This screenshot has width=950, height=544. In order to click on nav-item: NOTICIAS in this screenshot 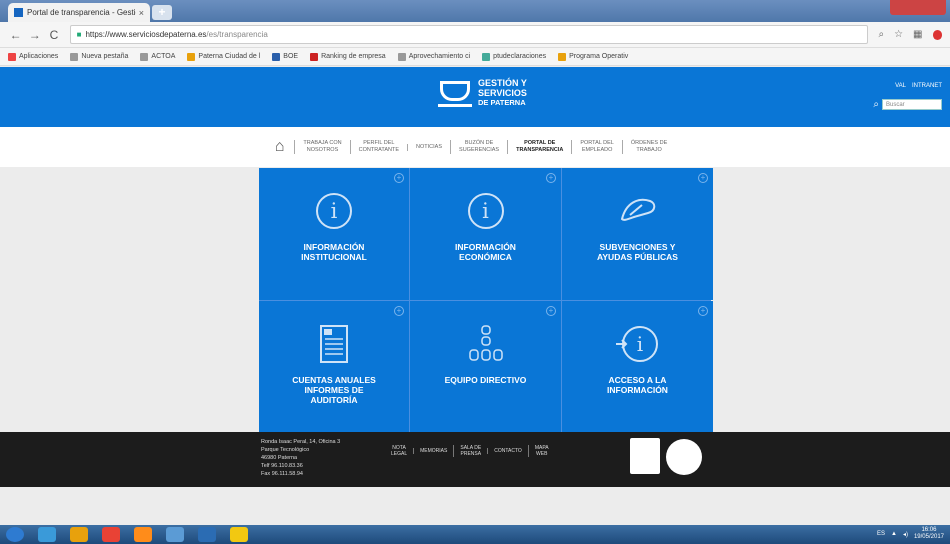, I will do `click(428, 147)`.